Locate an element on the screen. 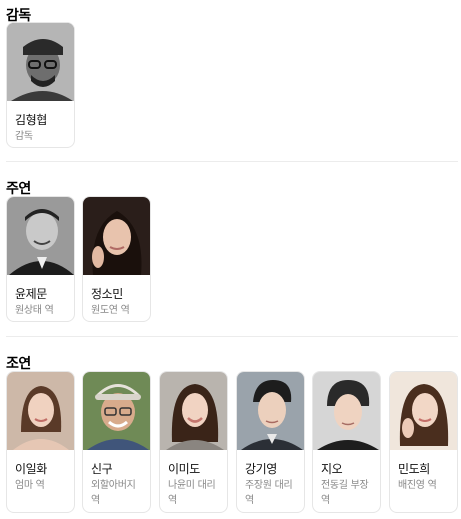 The image size is (461, 519). person-name: 이미도 is located at coordinates (184, 469).